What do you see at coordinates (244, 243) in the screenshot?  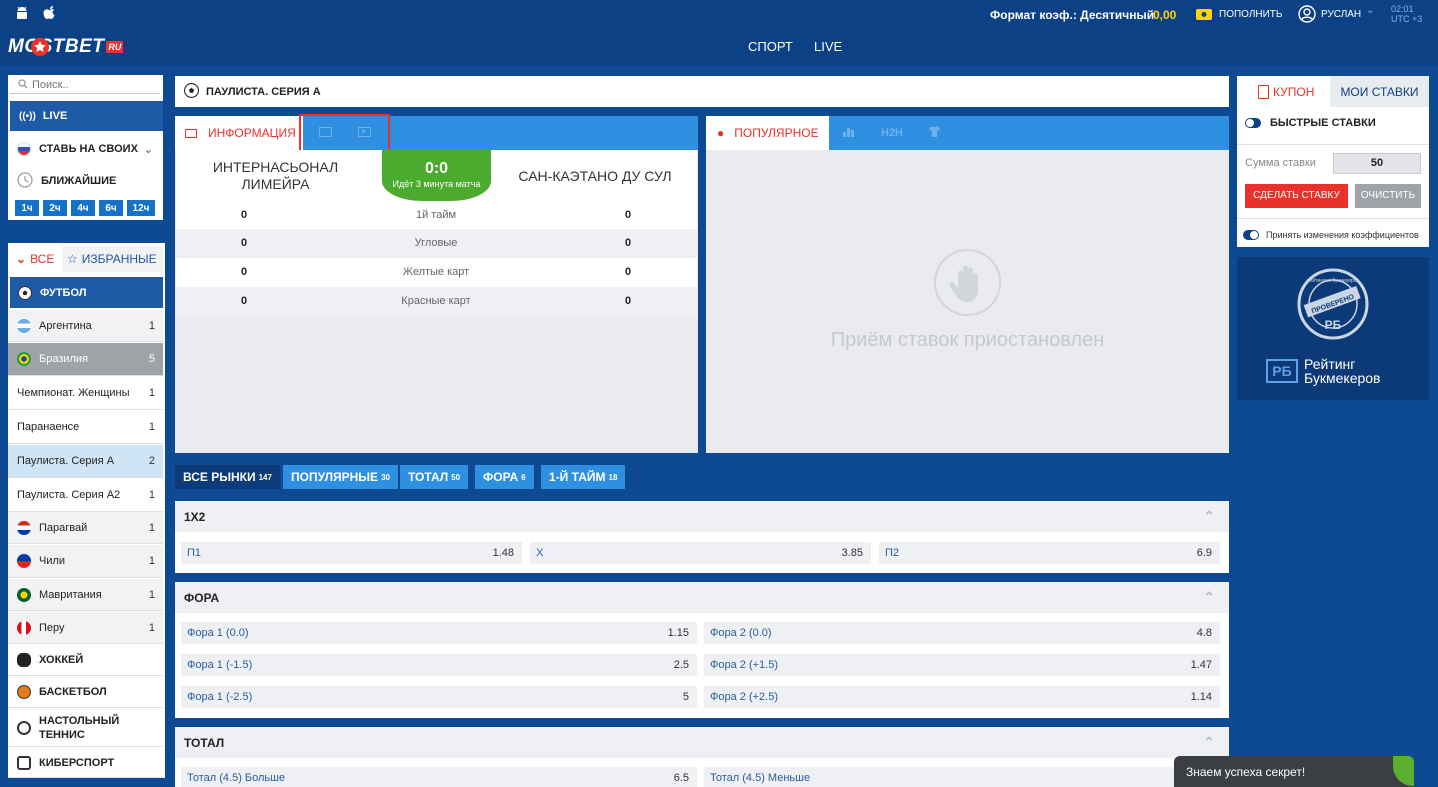 I see `stat-home: 0` at bounding box center [244, 243].